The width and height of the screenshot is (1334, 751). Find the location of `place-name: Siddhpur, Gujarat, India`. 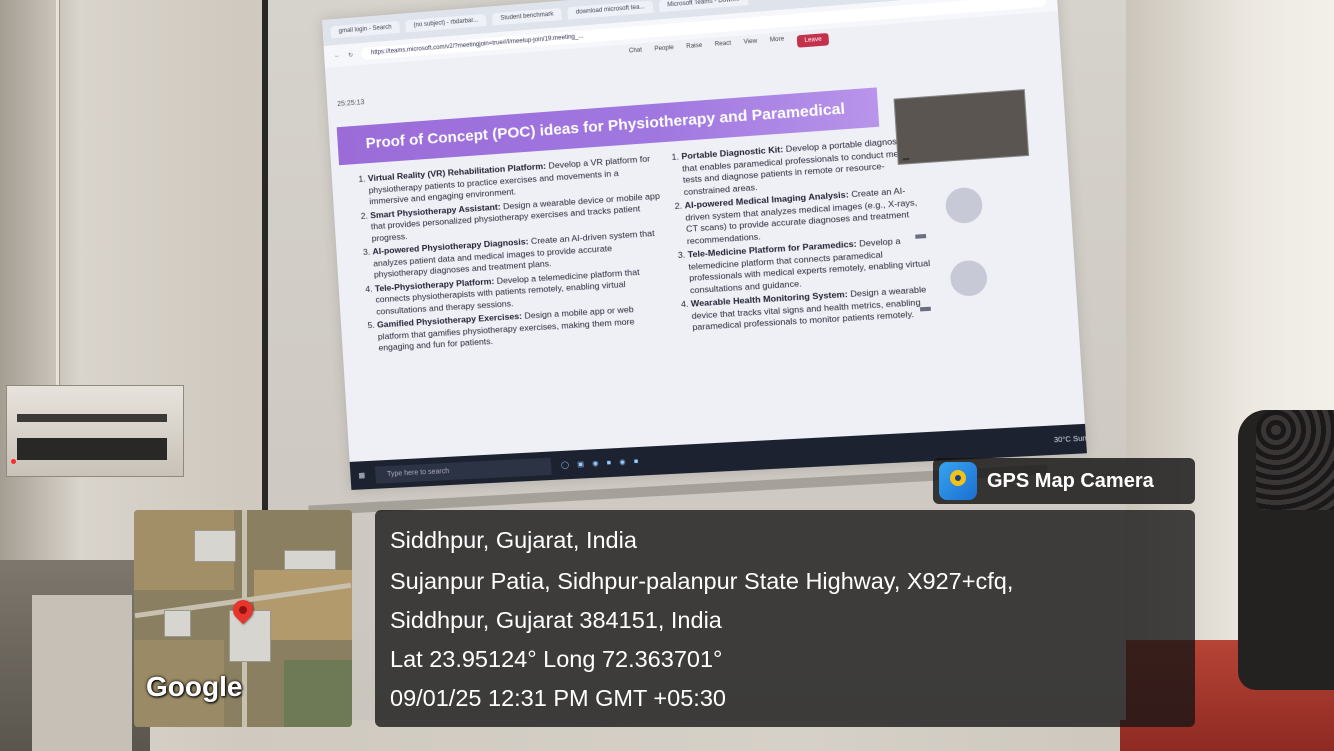

place-name: Siddhpur, Gujarat, India is located at coordinates (513, 540).